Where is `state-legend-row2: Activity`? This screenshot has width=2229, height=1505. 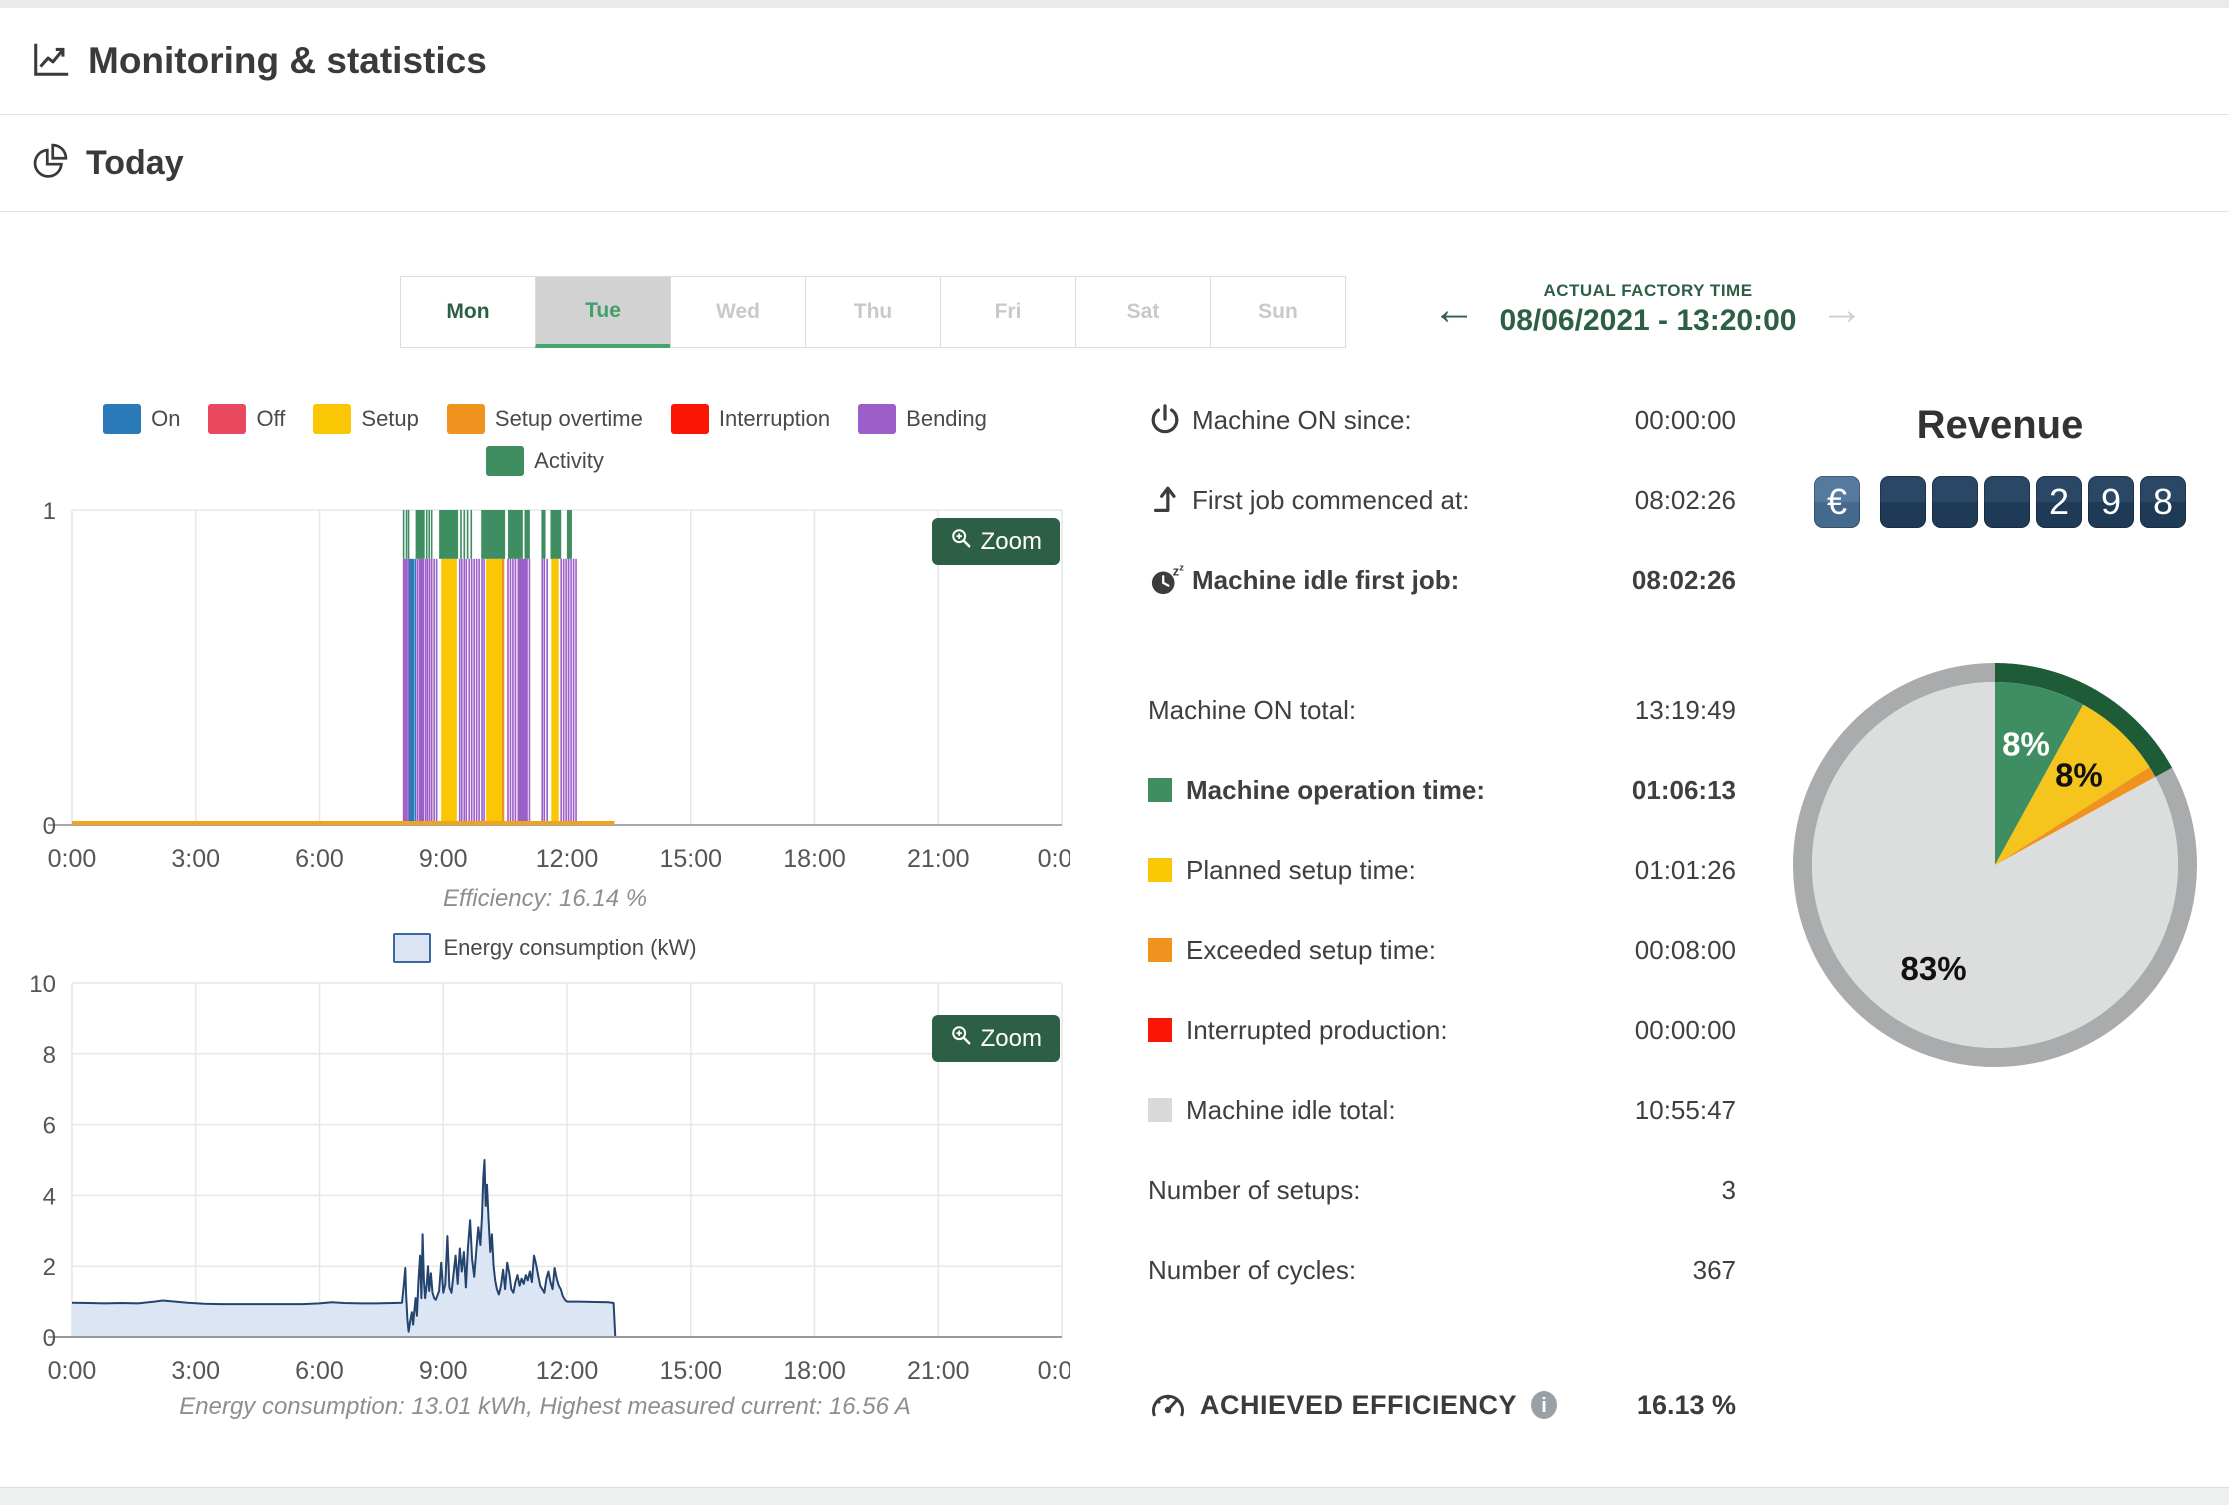 state-legend-row2: Activity is located at coordinates (545, 461).